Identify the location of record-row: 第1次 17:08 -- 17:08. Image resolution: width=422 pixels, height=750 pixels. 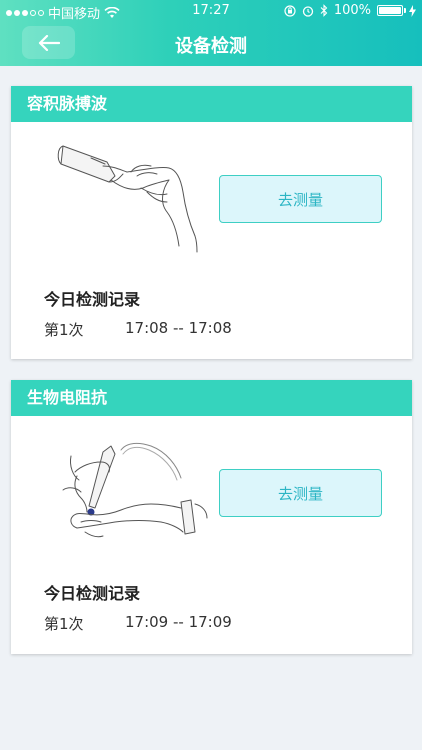
(138, 329).